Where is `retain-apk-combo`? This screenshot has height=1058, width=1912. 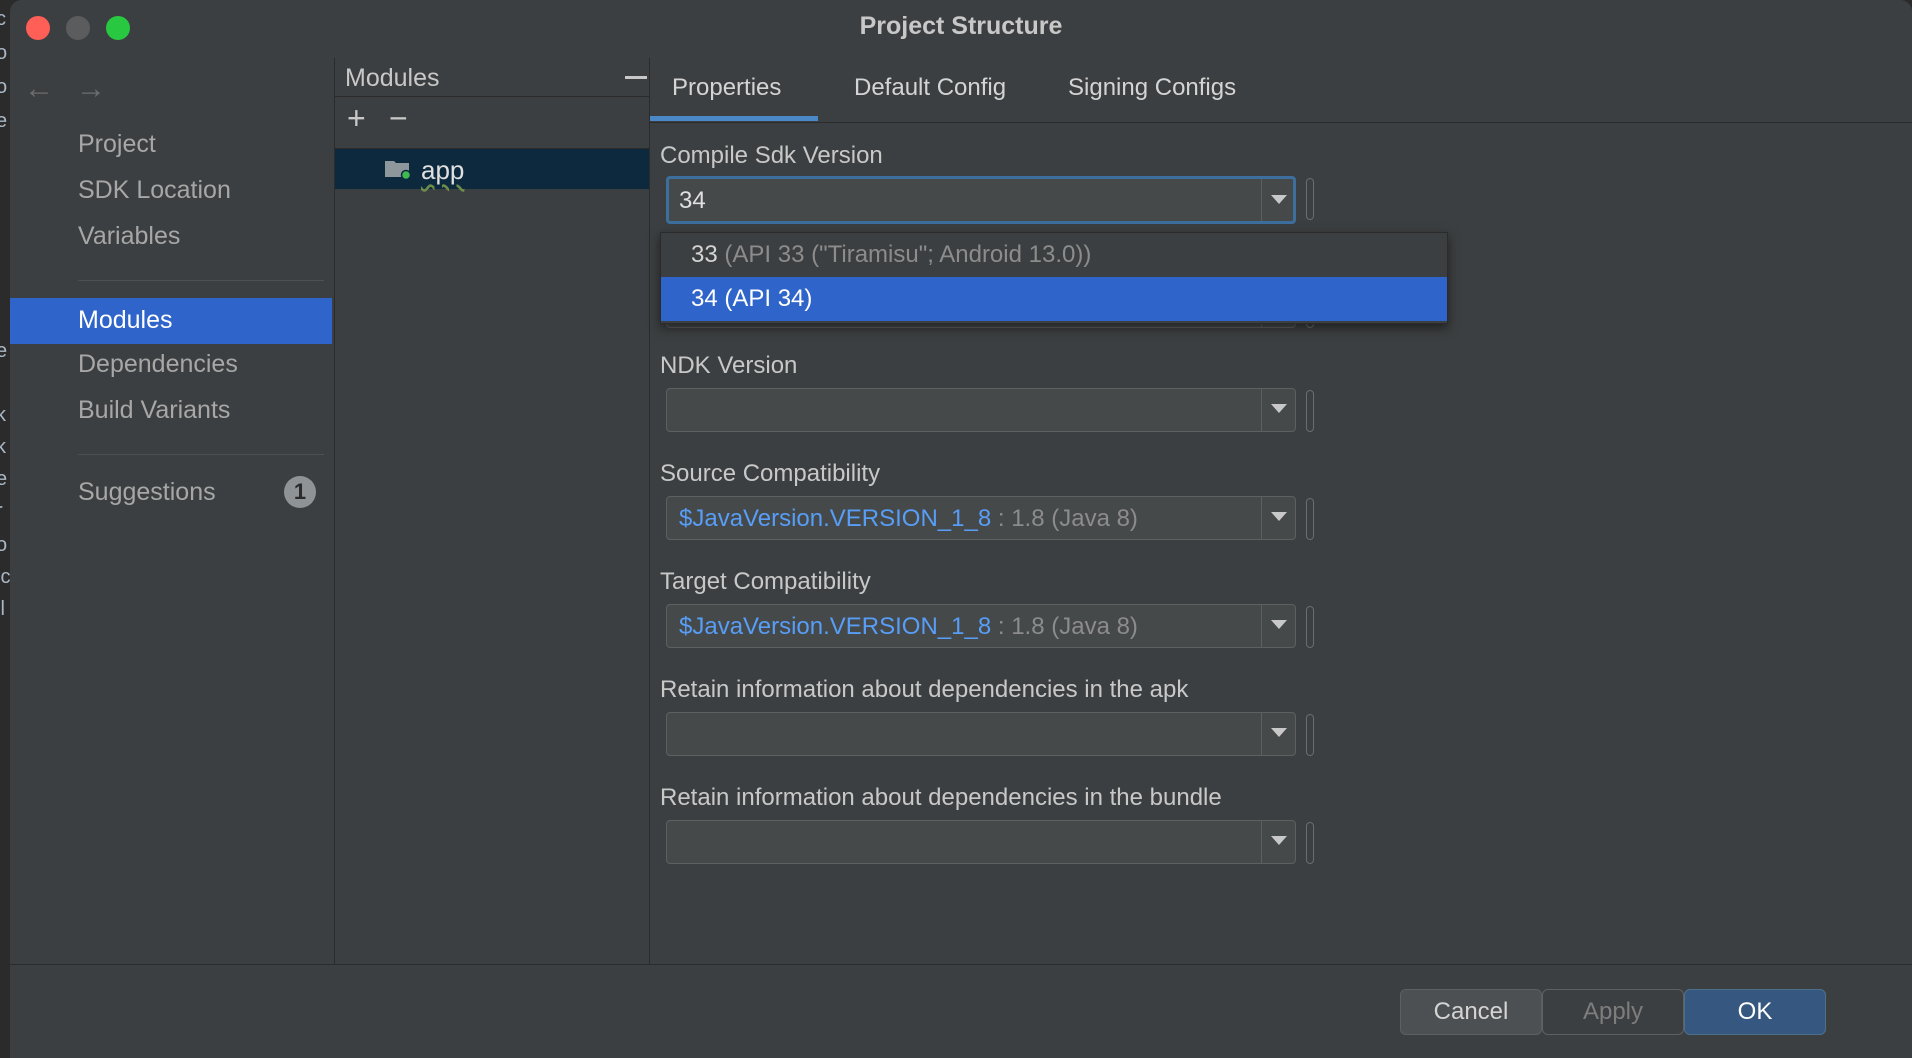
retain-apk-combo is located at coordinates (981, 734).